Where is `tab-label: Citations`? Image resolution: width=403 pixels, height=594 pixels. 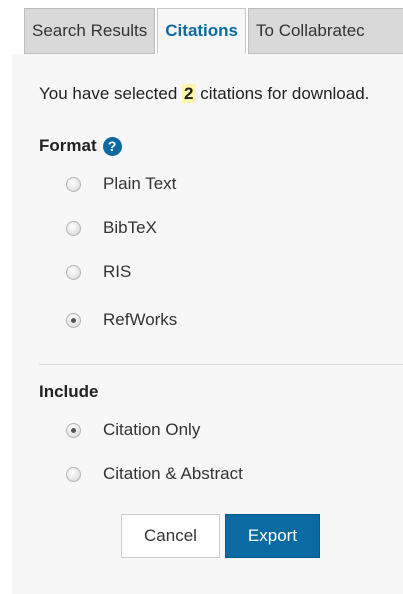 tab-label: Citations is located at coordinates (202, 30).